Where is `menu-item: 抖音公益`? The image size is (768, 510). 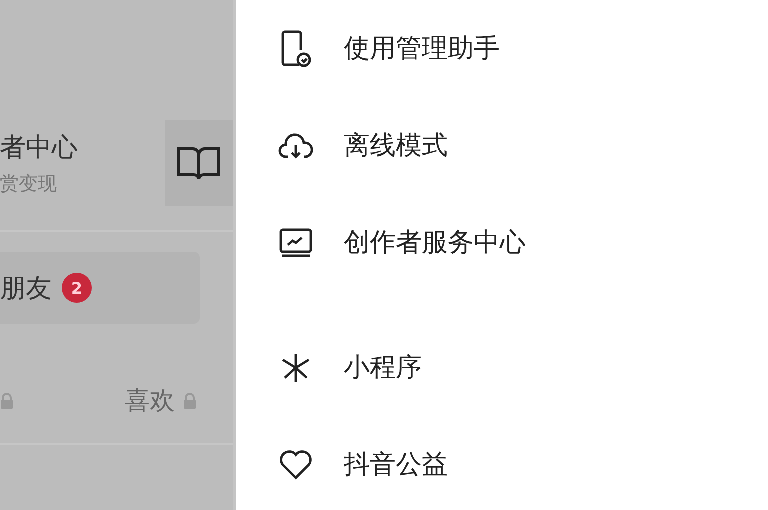
menu-item: 抖音公益 is located at coordinates (396, 464).